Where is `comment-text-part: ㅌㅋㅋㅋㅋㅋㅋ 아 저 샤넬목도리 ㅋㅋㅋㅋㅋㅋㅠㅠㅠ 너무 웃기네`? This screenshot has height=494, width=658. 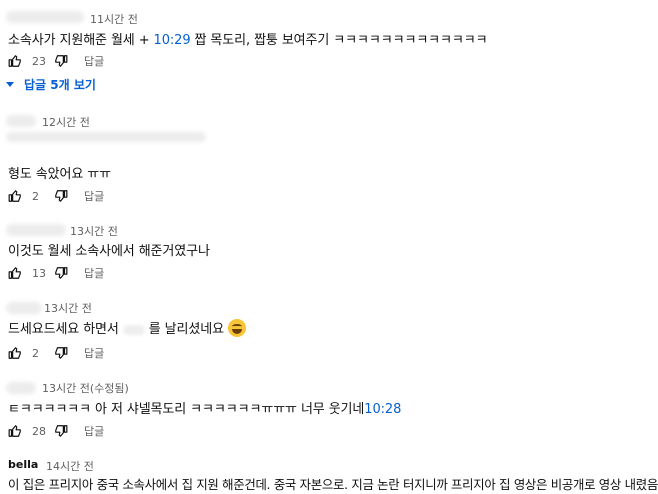 comment-text-part: ㅌㅋㅋㅋㅋㅋㅋ 아 저 샤넬목도리 ㅋㅋㅋㅋㅋㅋㅠㅠㅠ 너무 웃기네 is located at coordinates (186, 409).